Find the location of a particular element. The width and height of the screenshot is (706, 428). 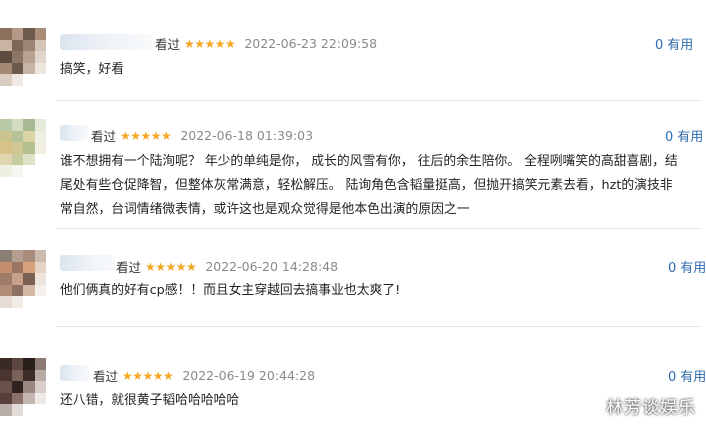

review-meta: 看过 ★★★★★ 2022-06-19 20:44:28 is located at coordinates (204, 375).